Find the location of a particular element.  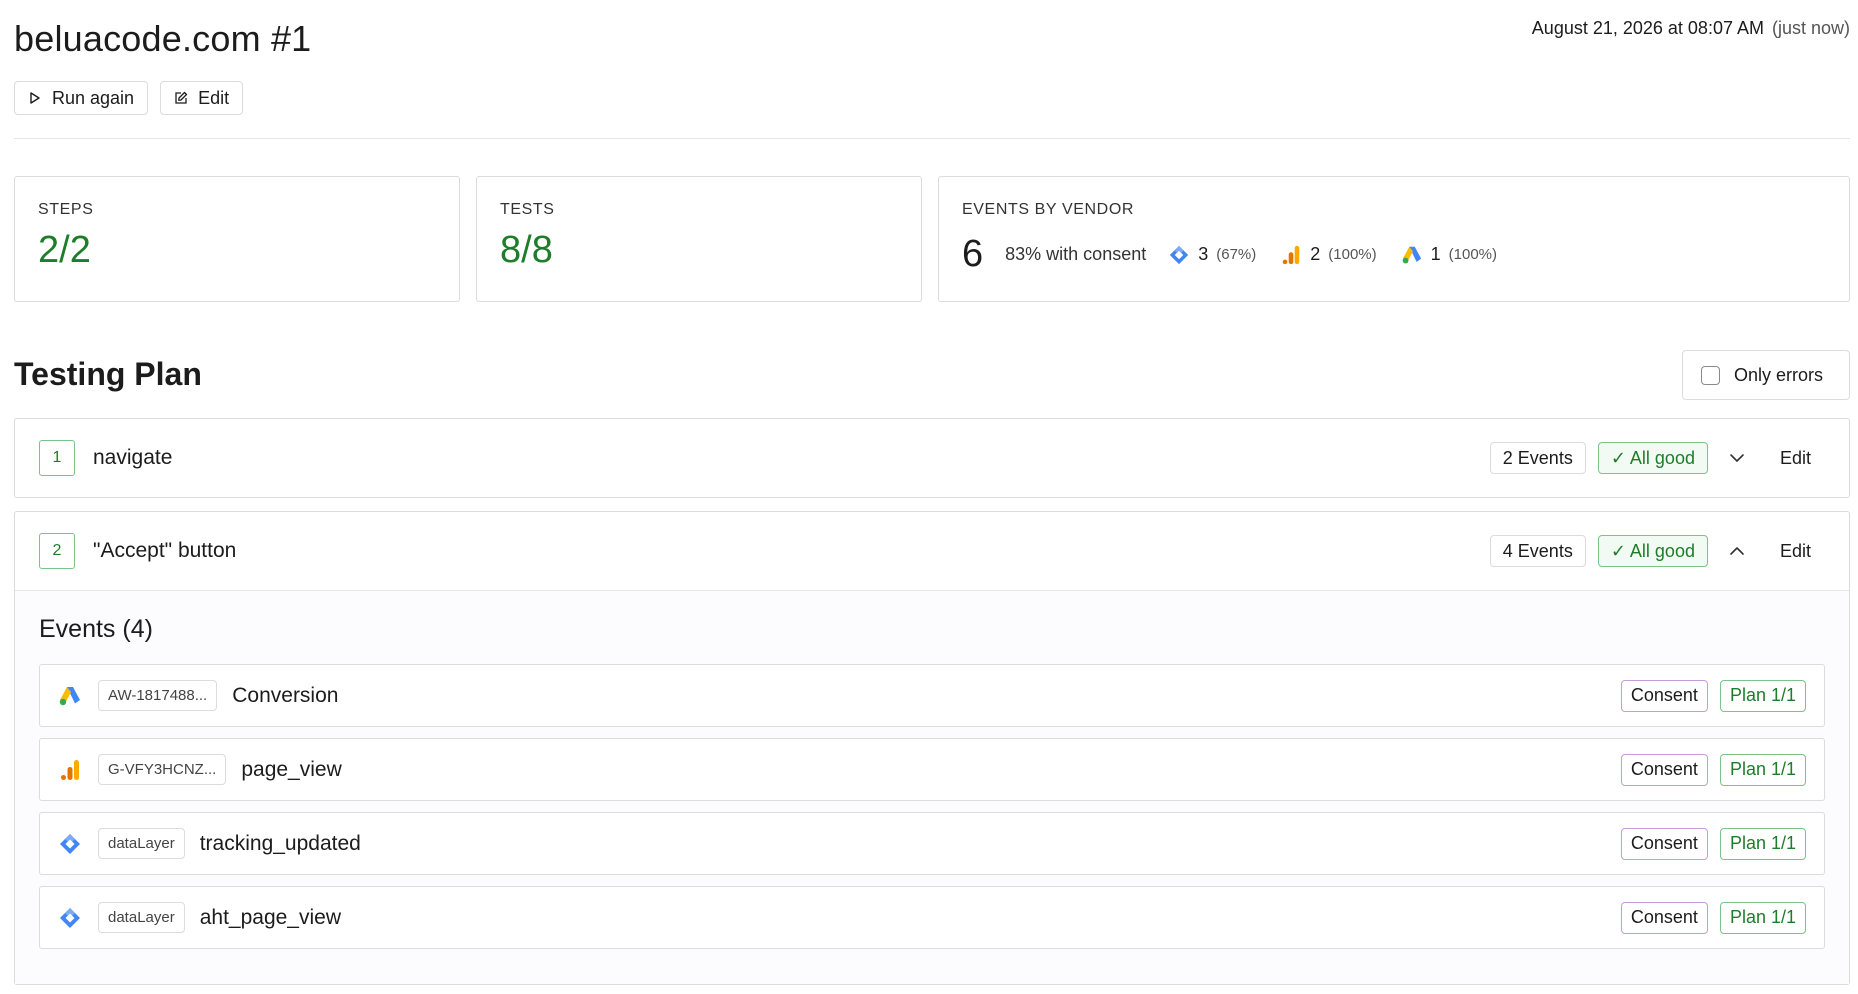

step-number: 1 is located at coordinates (57, 458).